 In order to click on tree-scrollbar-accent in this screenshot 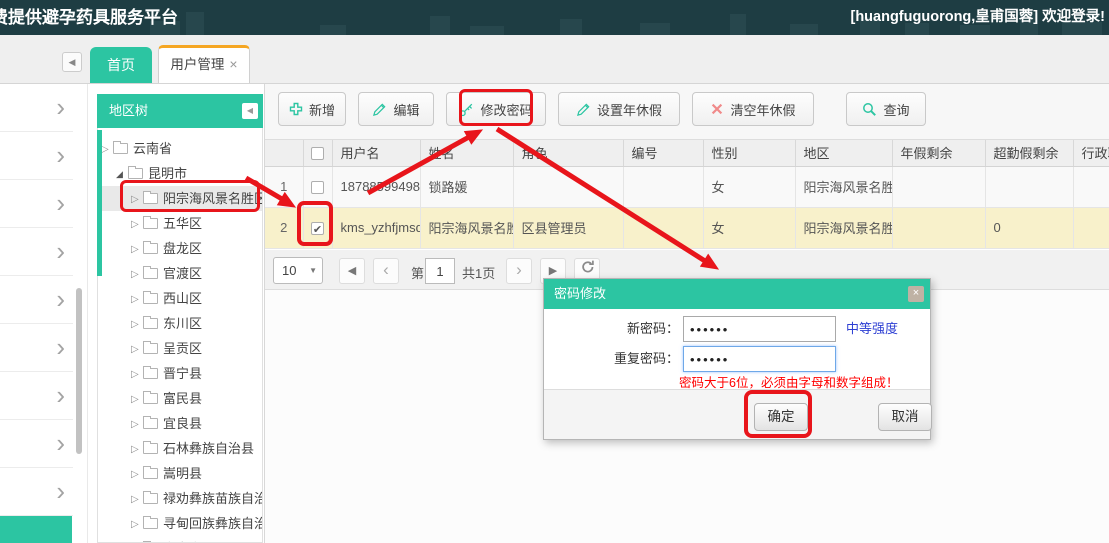, I will do `click(99, 203)`.